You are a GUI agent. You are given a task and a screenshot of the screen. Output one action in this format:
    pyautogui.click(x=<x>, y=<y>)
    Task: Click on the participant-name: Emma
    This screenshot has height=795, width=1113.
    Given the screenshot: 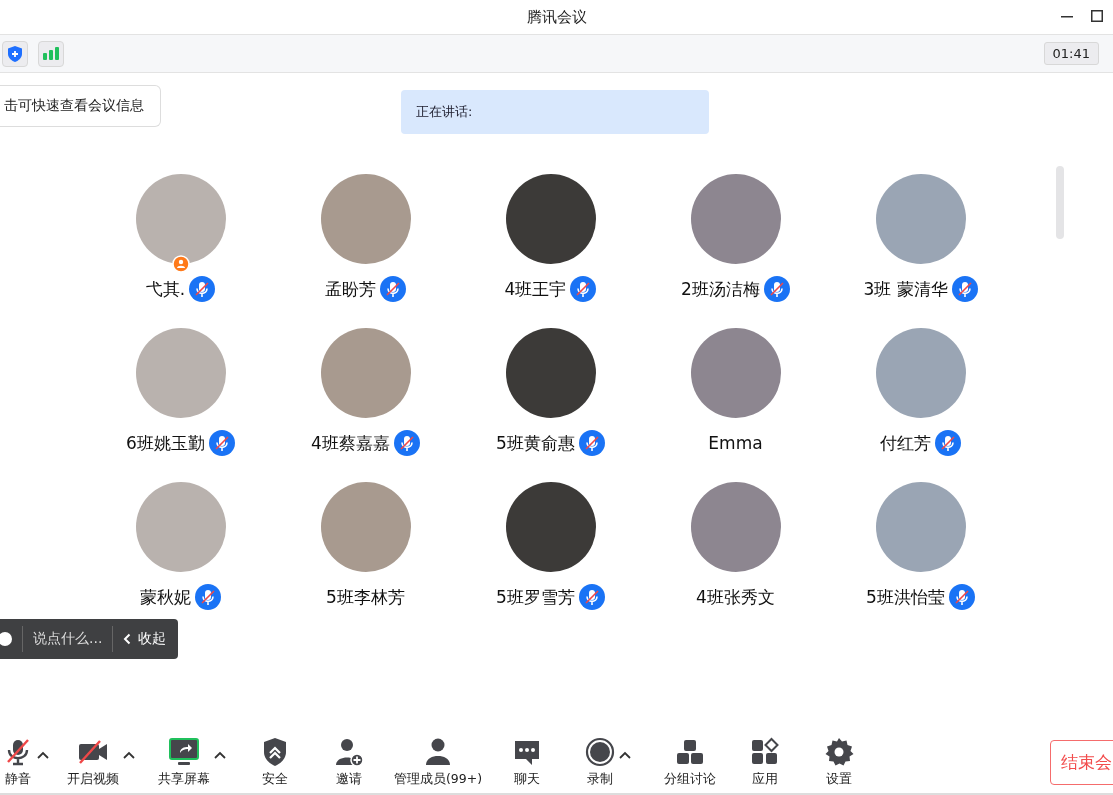 What is the action you would take?
    pyautogui.click(x=735, y=443)
    